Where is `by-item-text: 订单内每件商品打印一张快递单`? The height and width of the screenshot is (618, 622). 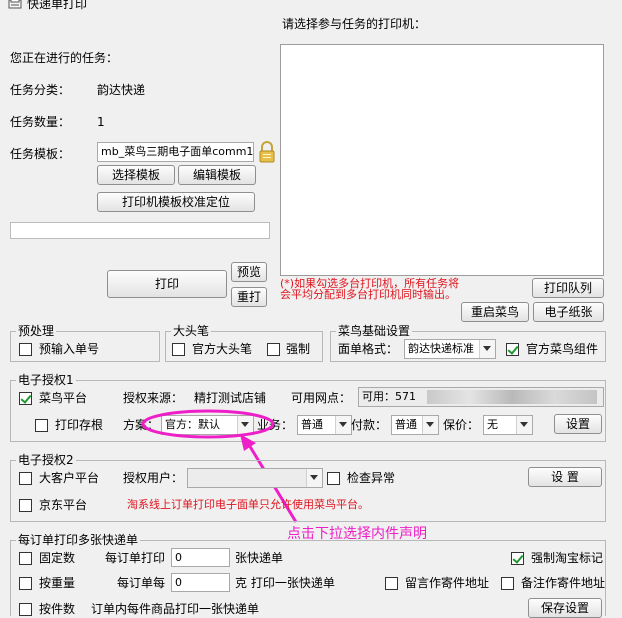
by-item-text: 订单内每件商品打印一张快递单 is located at coordinates (175, 609).